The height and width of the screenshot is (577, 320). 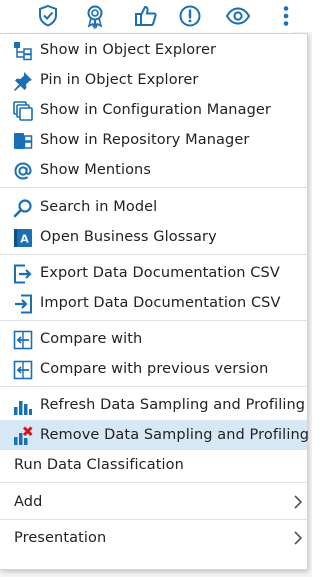 I want to click on pin-icon, so click(x=23, y=81).